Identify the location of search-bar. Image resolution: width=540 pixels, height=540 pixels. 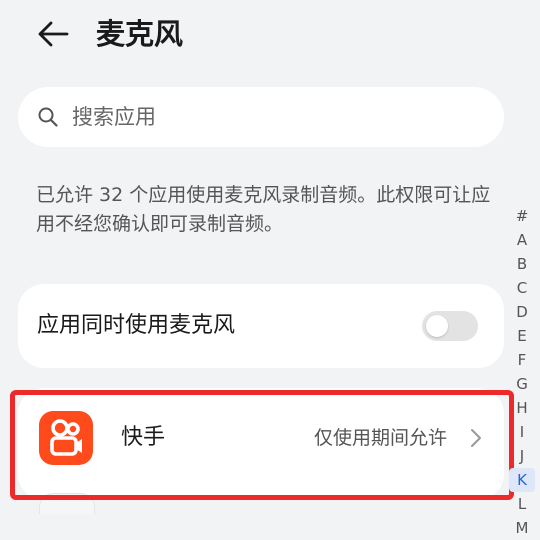
(261, 117).